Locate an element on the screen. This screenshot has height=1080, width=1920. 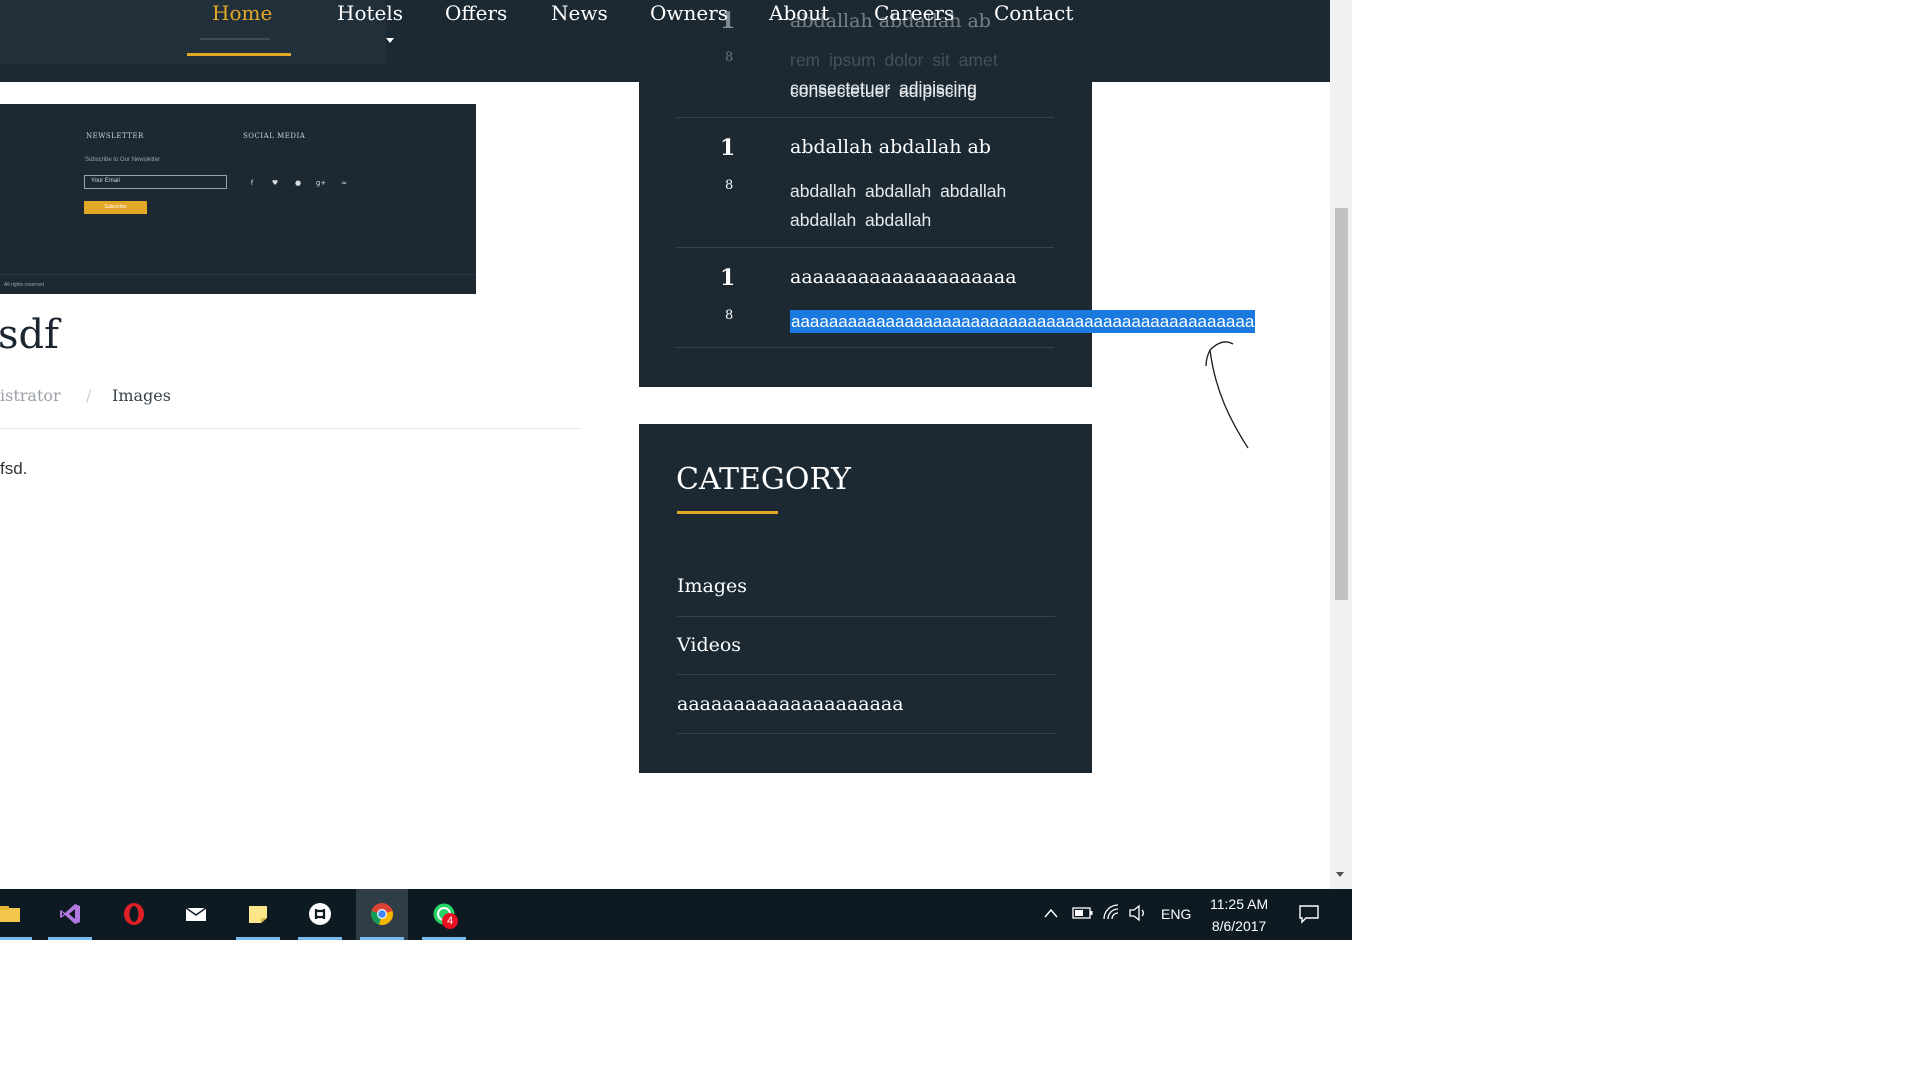
rss-icon: ≈ is located at coordinates (344, 183).